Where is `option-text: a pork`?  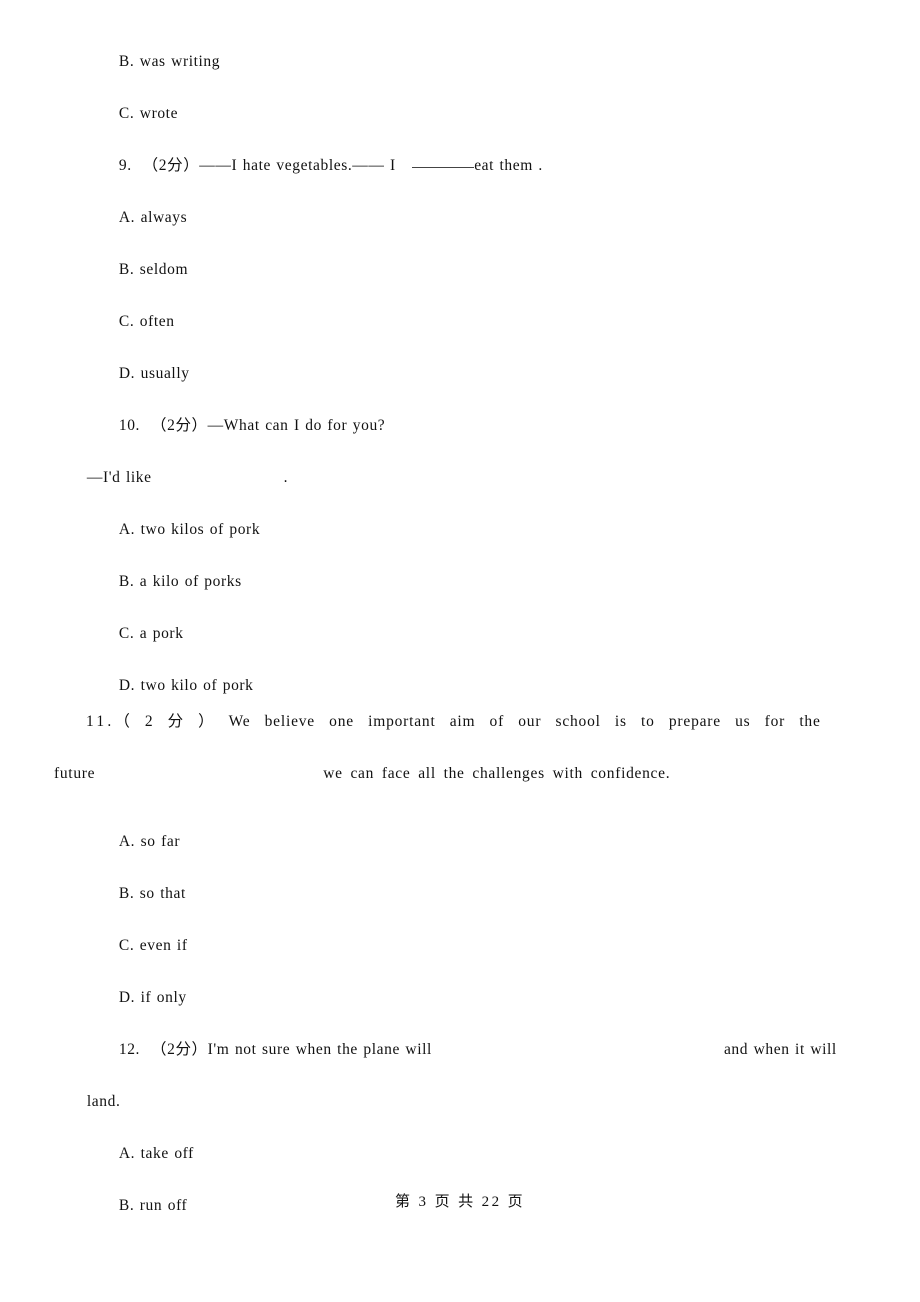 option-text: a pork is located at coordinates (161, 633).